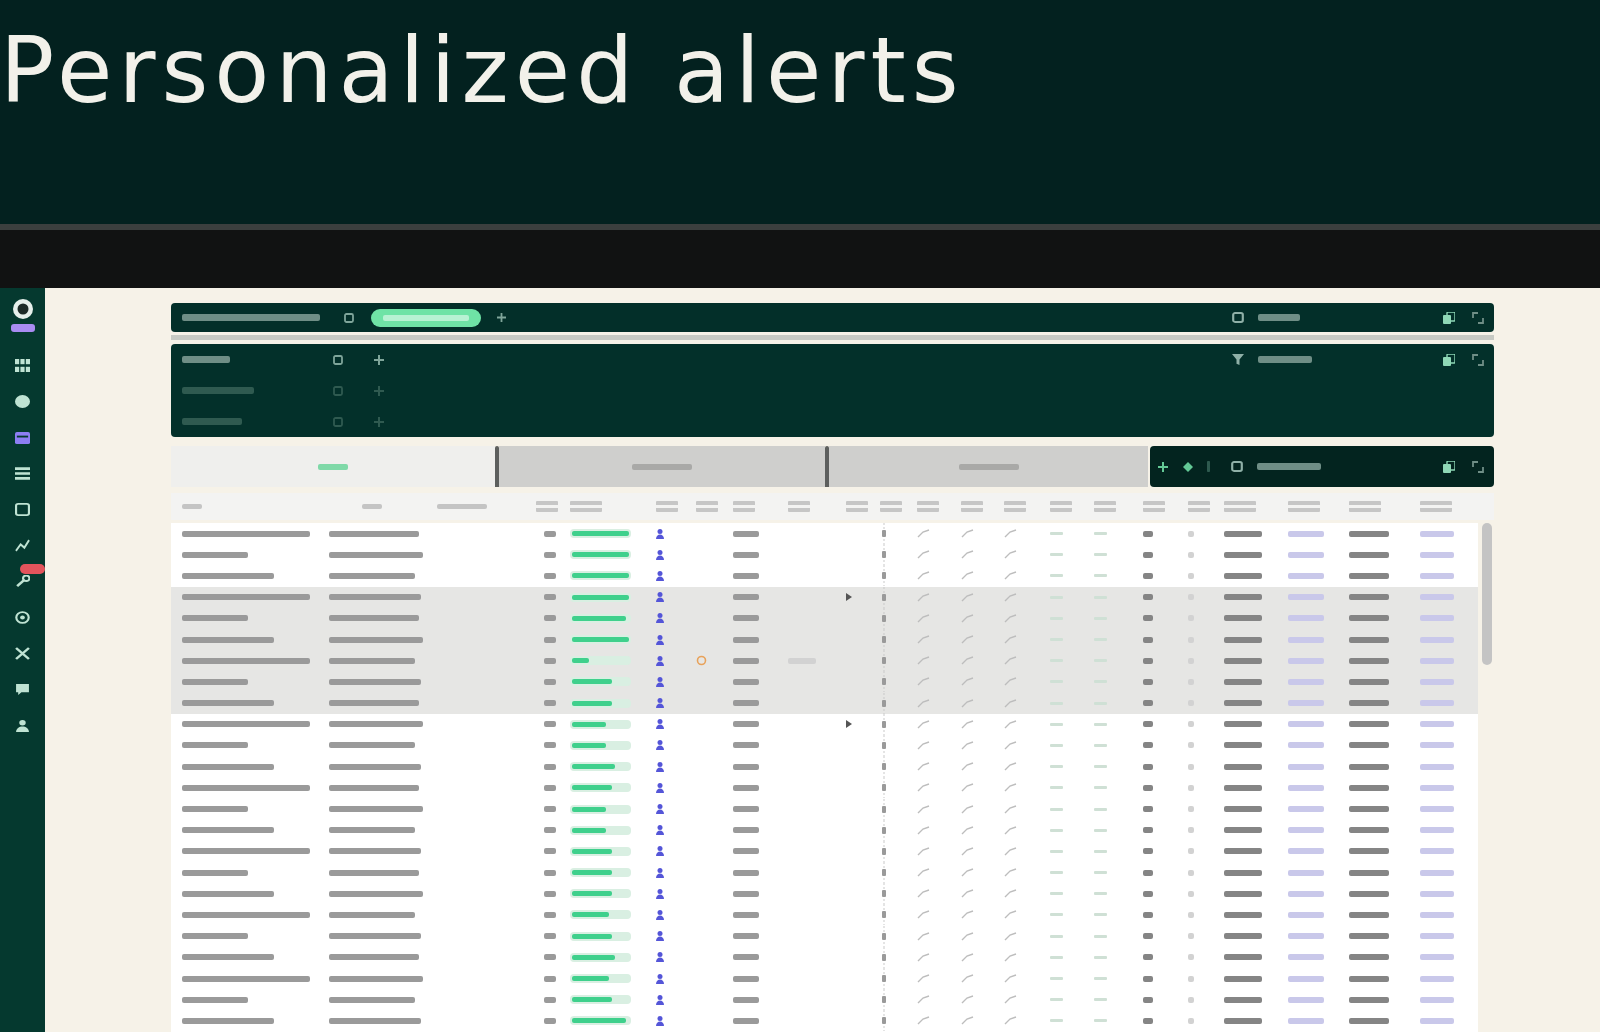 This screenshot has height=1032, width=1600. What do you see at coordinates (22, 365) in the screenshot?
I see `grid-icon` at bounding box center [22, 365].